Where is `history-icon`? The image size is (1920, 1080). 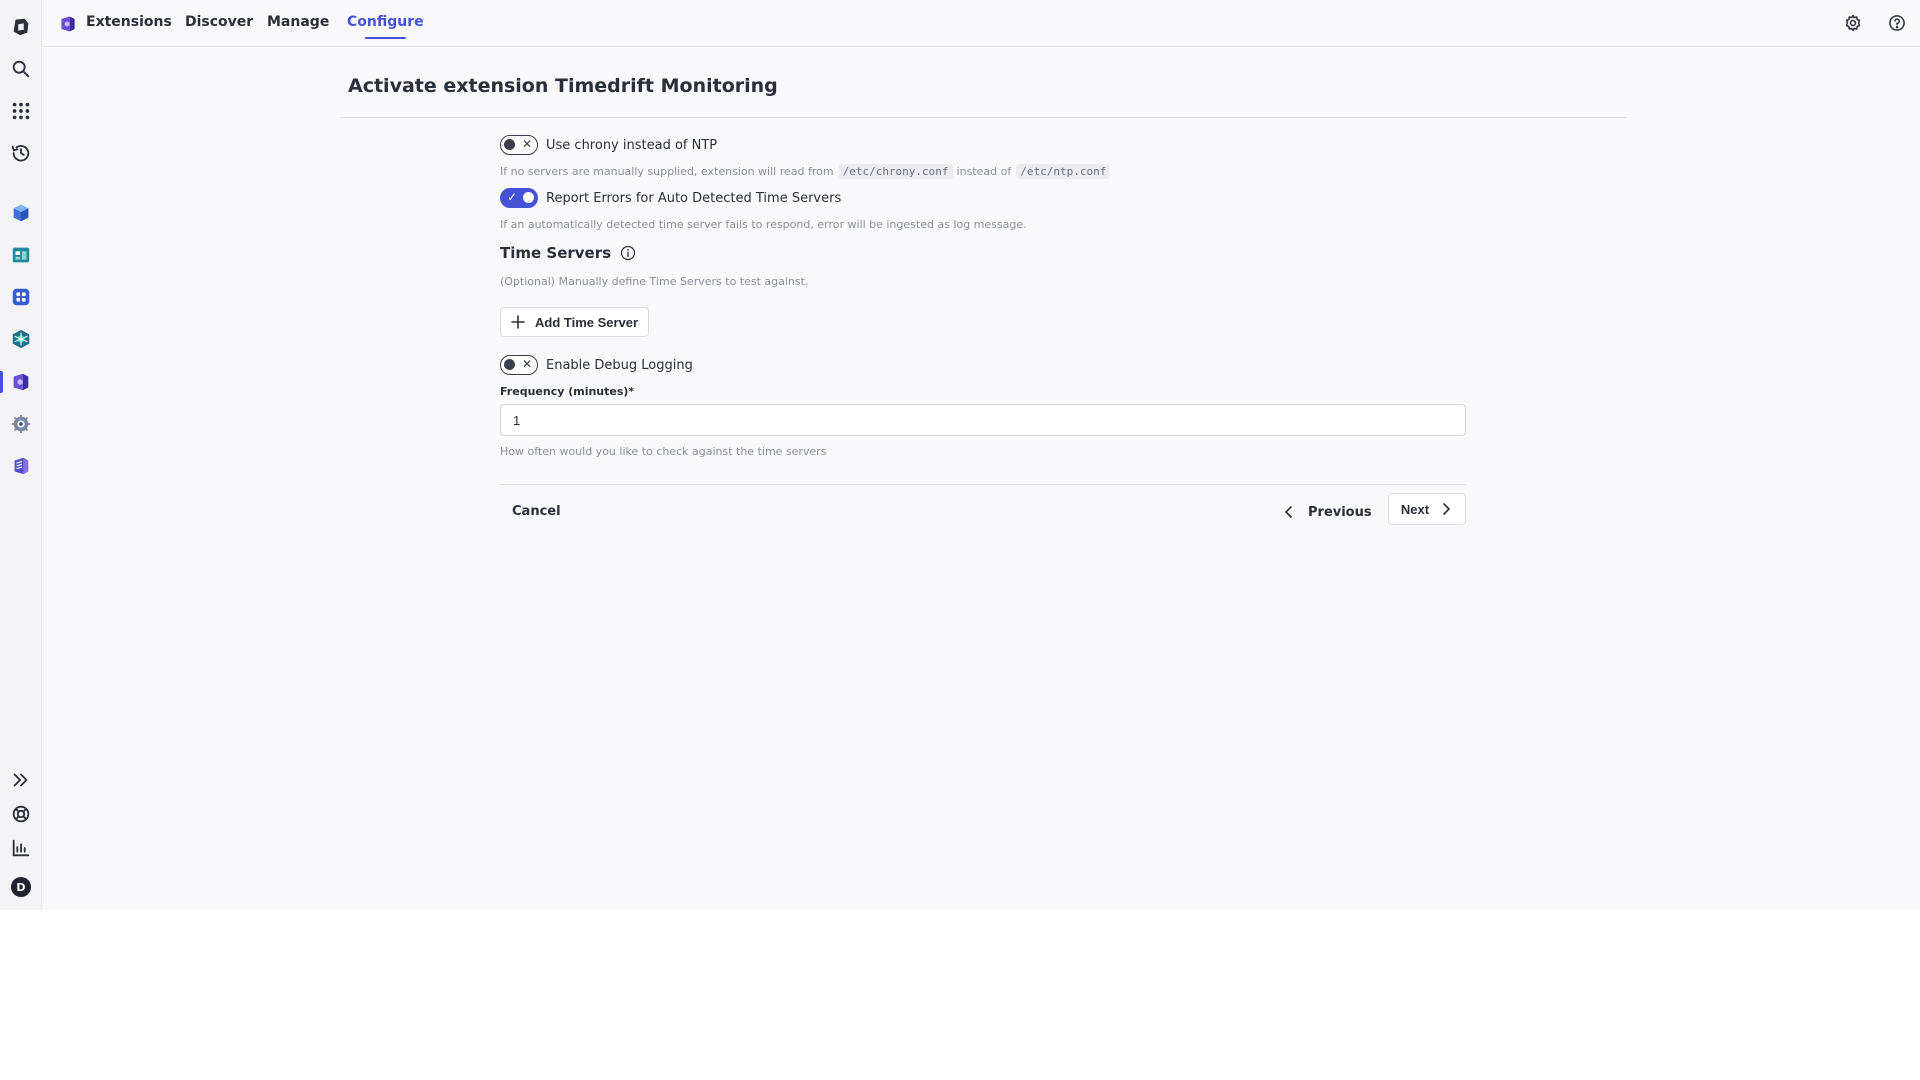
history-icon is located at coordinates (21, 153).